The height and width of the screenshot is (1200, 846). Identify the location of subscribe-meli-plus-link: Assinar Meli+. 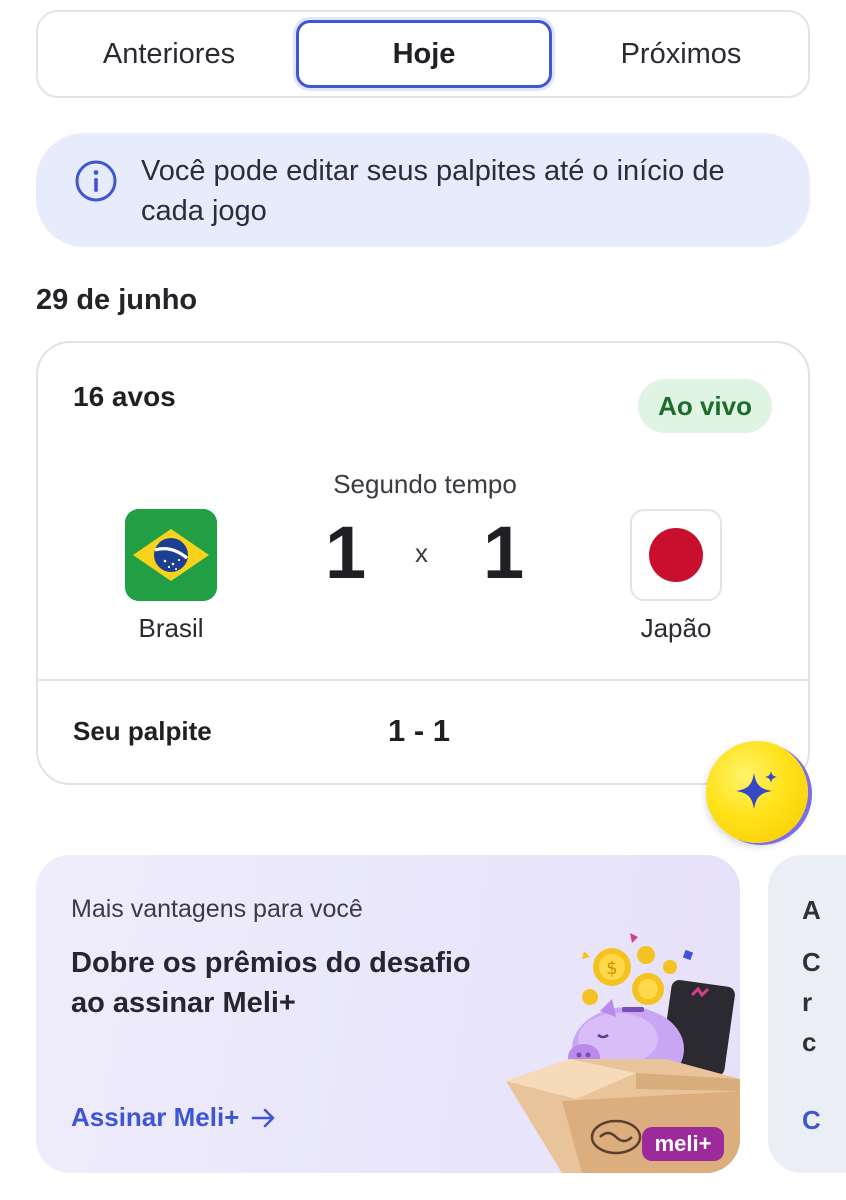
(174, 1117).